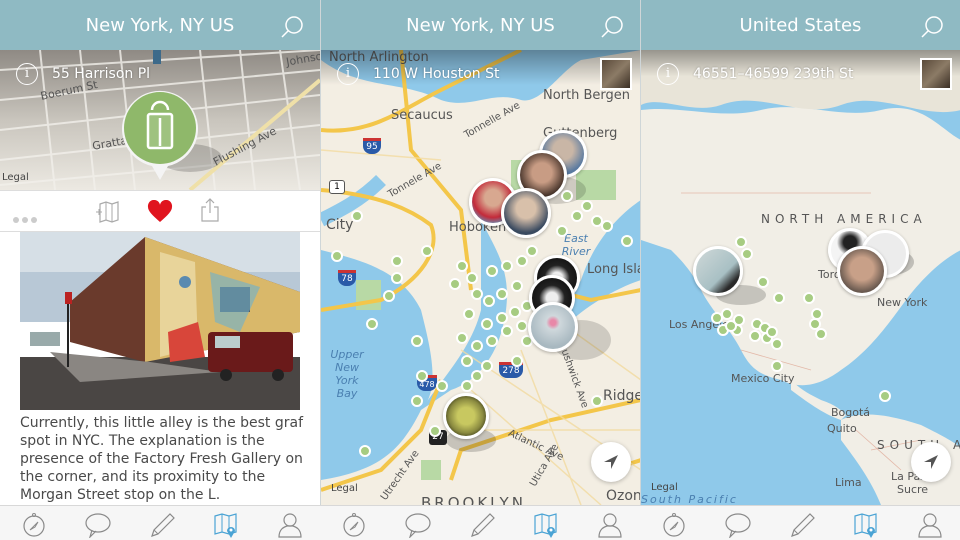 Image resolution: width=960 pixels, height=540 pixels. What do you see at coordinates (160, 213) in the screenshot?
I see `heart-icon` at bounding box center [160, 213].